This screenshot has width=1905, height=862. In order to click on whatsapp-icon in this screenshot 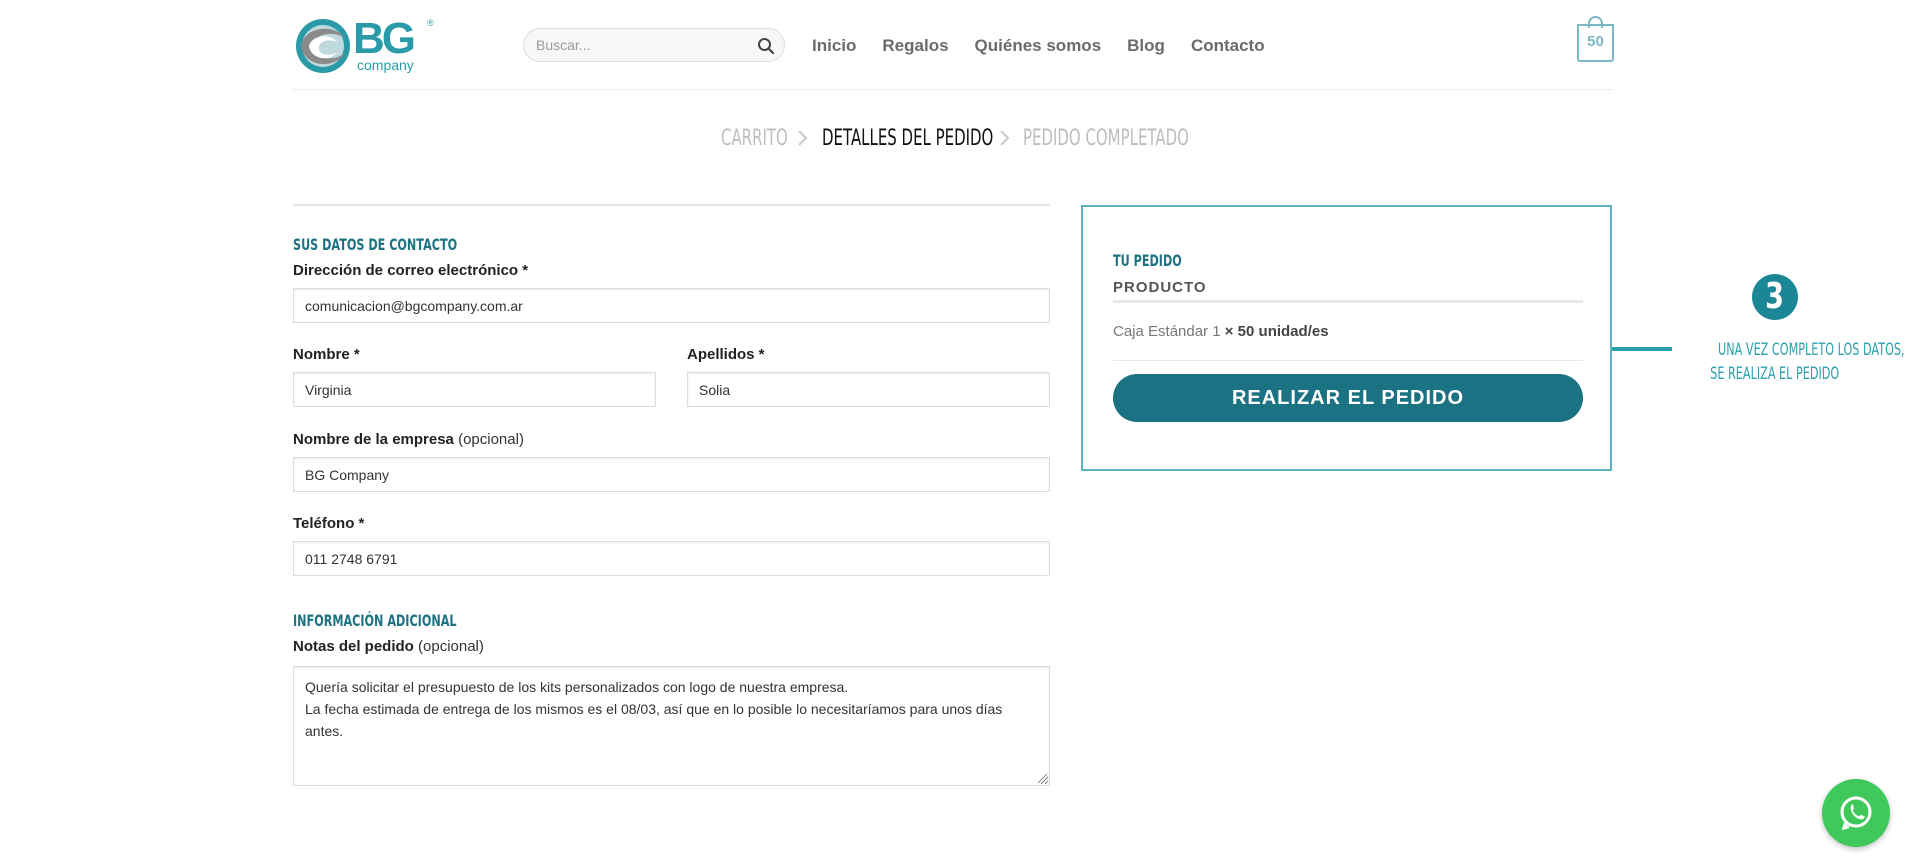, I will do `click(1856, 813)`.